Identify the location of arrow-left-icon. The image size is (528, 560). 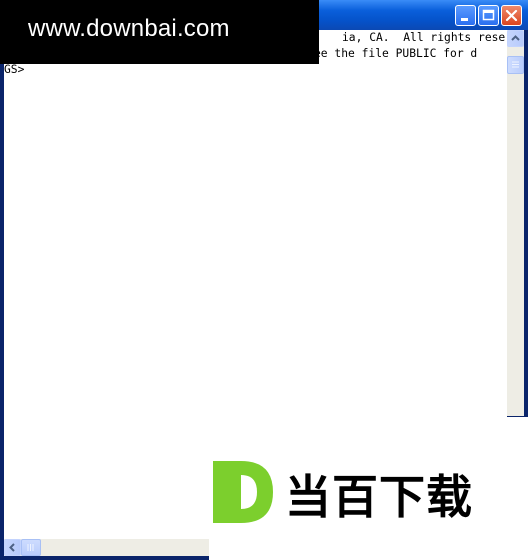
(12, 547).